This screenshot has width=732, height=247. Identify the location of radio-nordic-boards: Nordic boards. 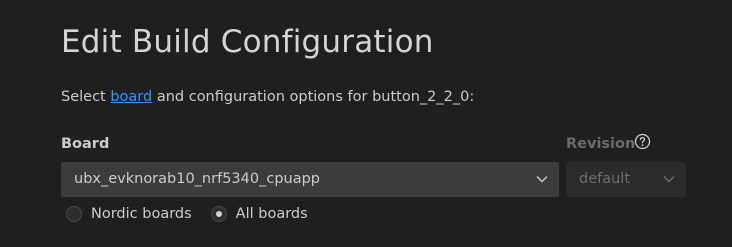
(129, 214).